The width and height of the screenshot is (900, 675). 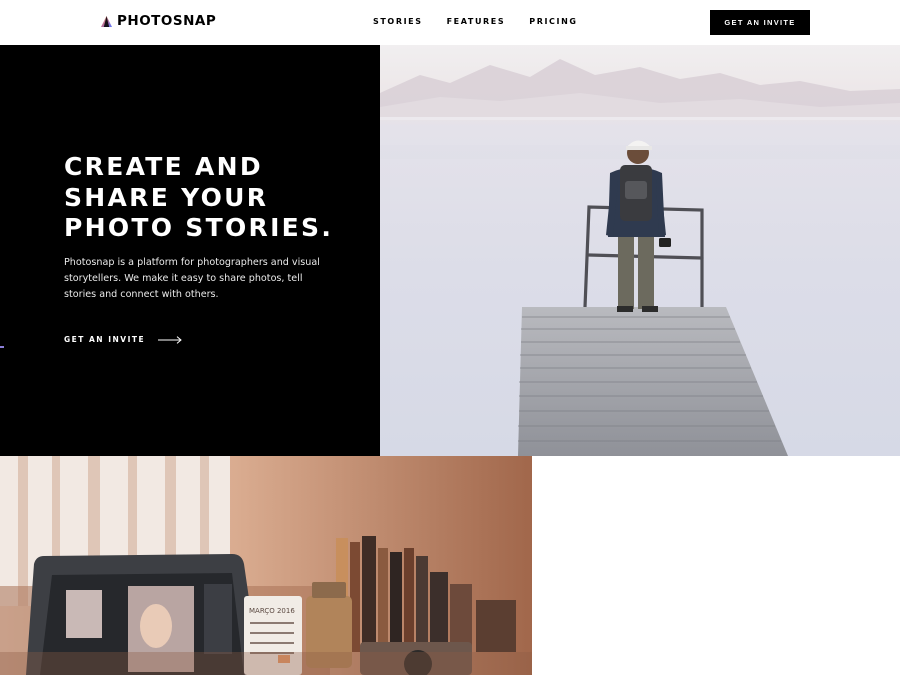 I want to click on nav-link-pricing: PRICING, so click(x=553, y=21).